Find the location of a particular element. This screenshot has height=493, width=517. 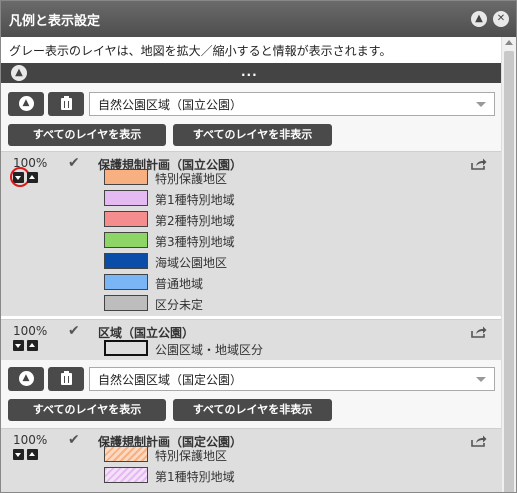

legend-label: 第3種特別地域 is located at coordinates (195, 242).